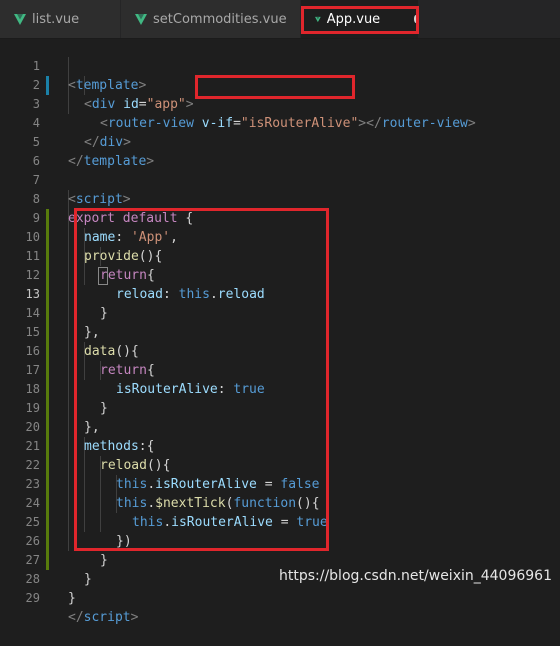 The height and width of the screenshot is (646, 560). What do you see at coordinates (56, 19) in the screenshot?
I see `tab-label: list.vue` at bounding box center [56, 19].